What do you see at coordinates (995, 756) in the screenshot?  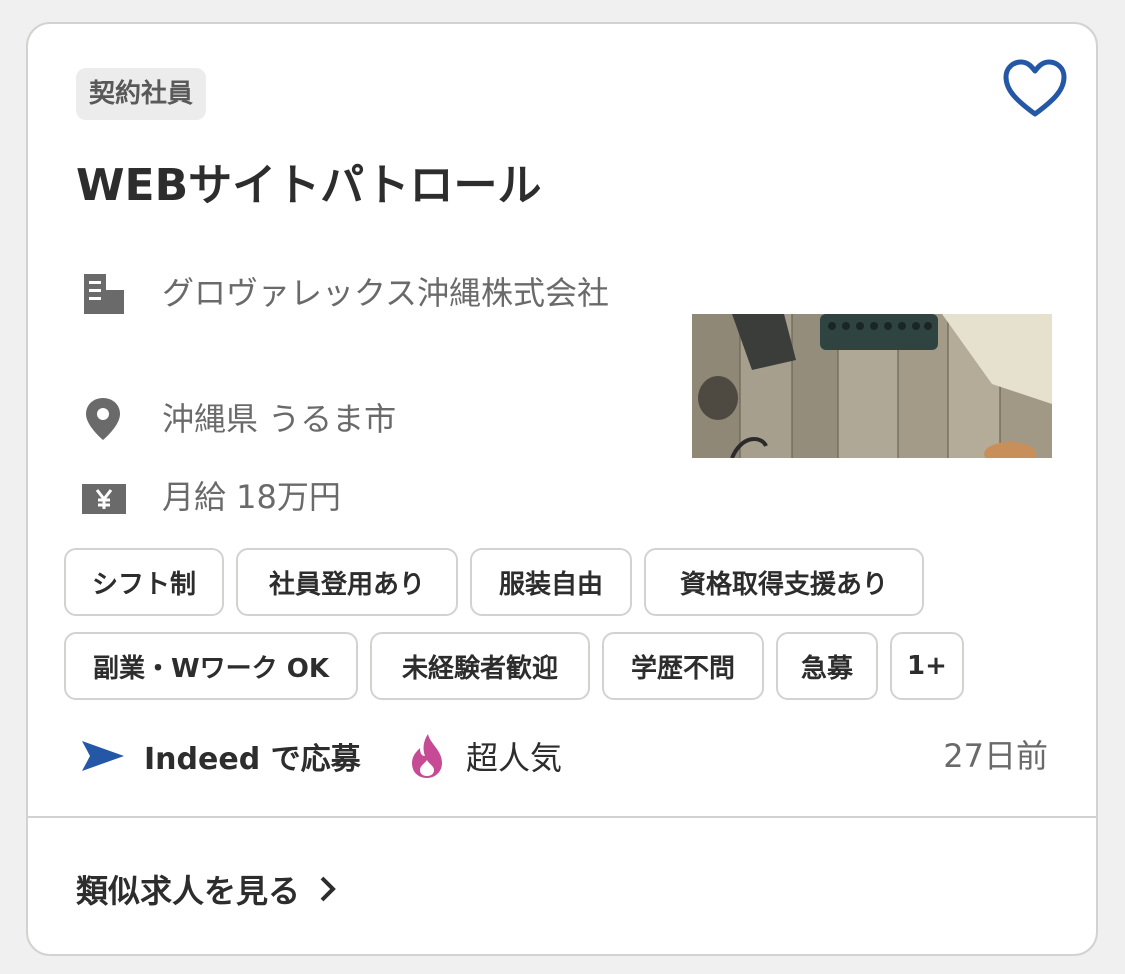 I see `posted-date: 27日前` at bounding box center [995, 756].